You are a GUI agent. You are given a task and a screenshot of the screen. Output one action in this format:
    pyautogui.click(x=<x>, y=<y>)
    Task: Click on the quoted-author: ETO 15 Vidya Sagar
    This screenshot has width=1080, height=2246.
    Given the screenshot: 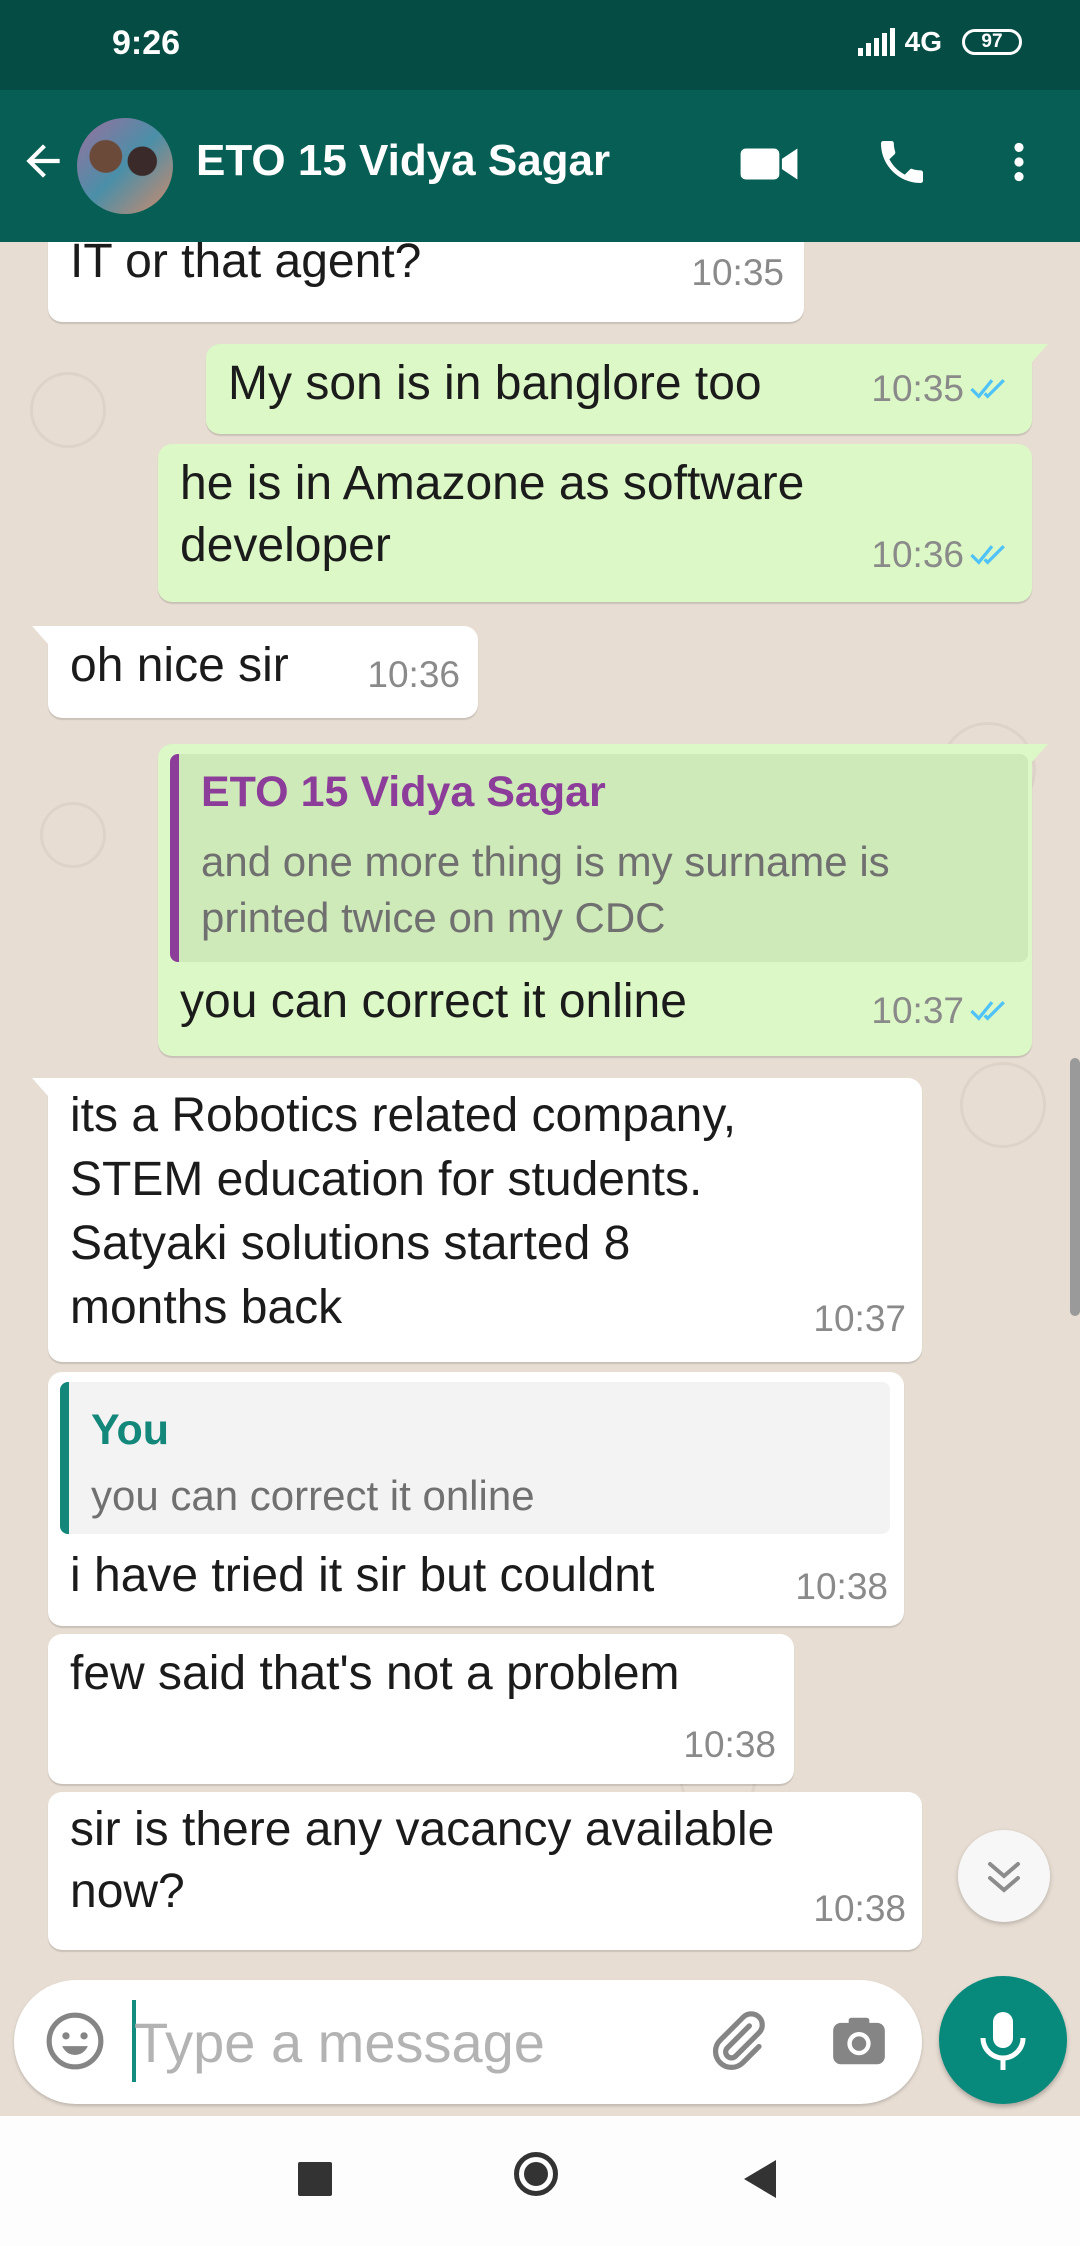 What is the action you would take?
    pyautogui.click(x=403, y=792)
    